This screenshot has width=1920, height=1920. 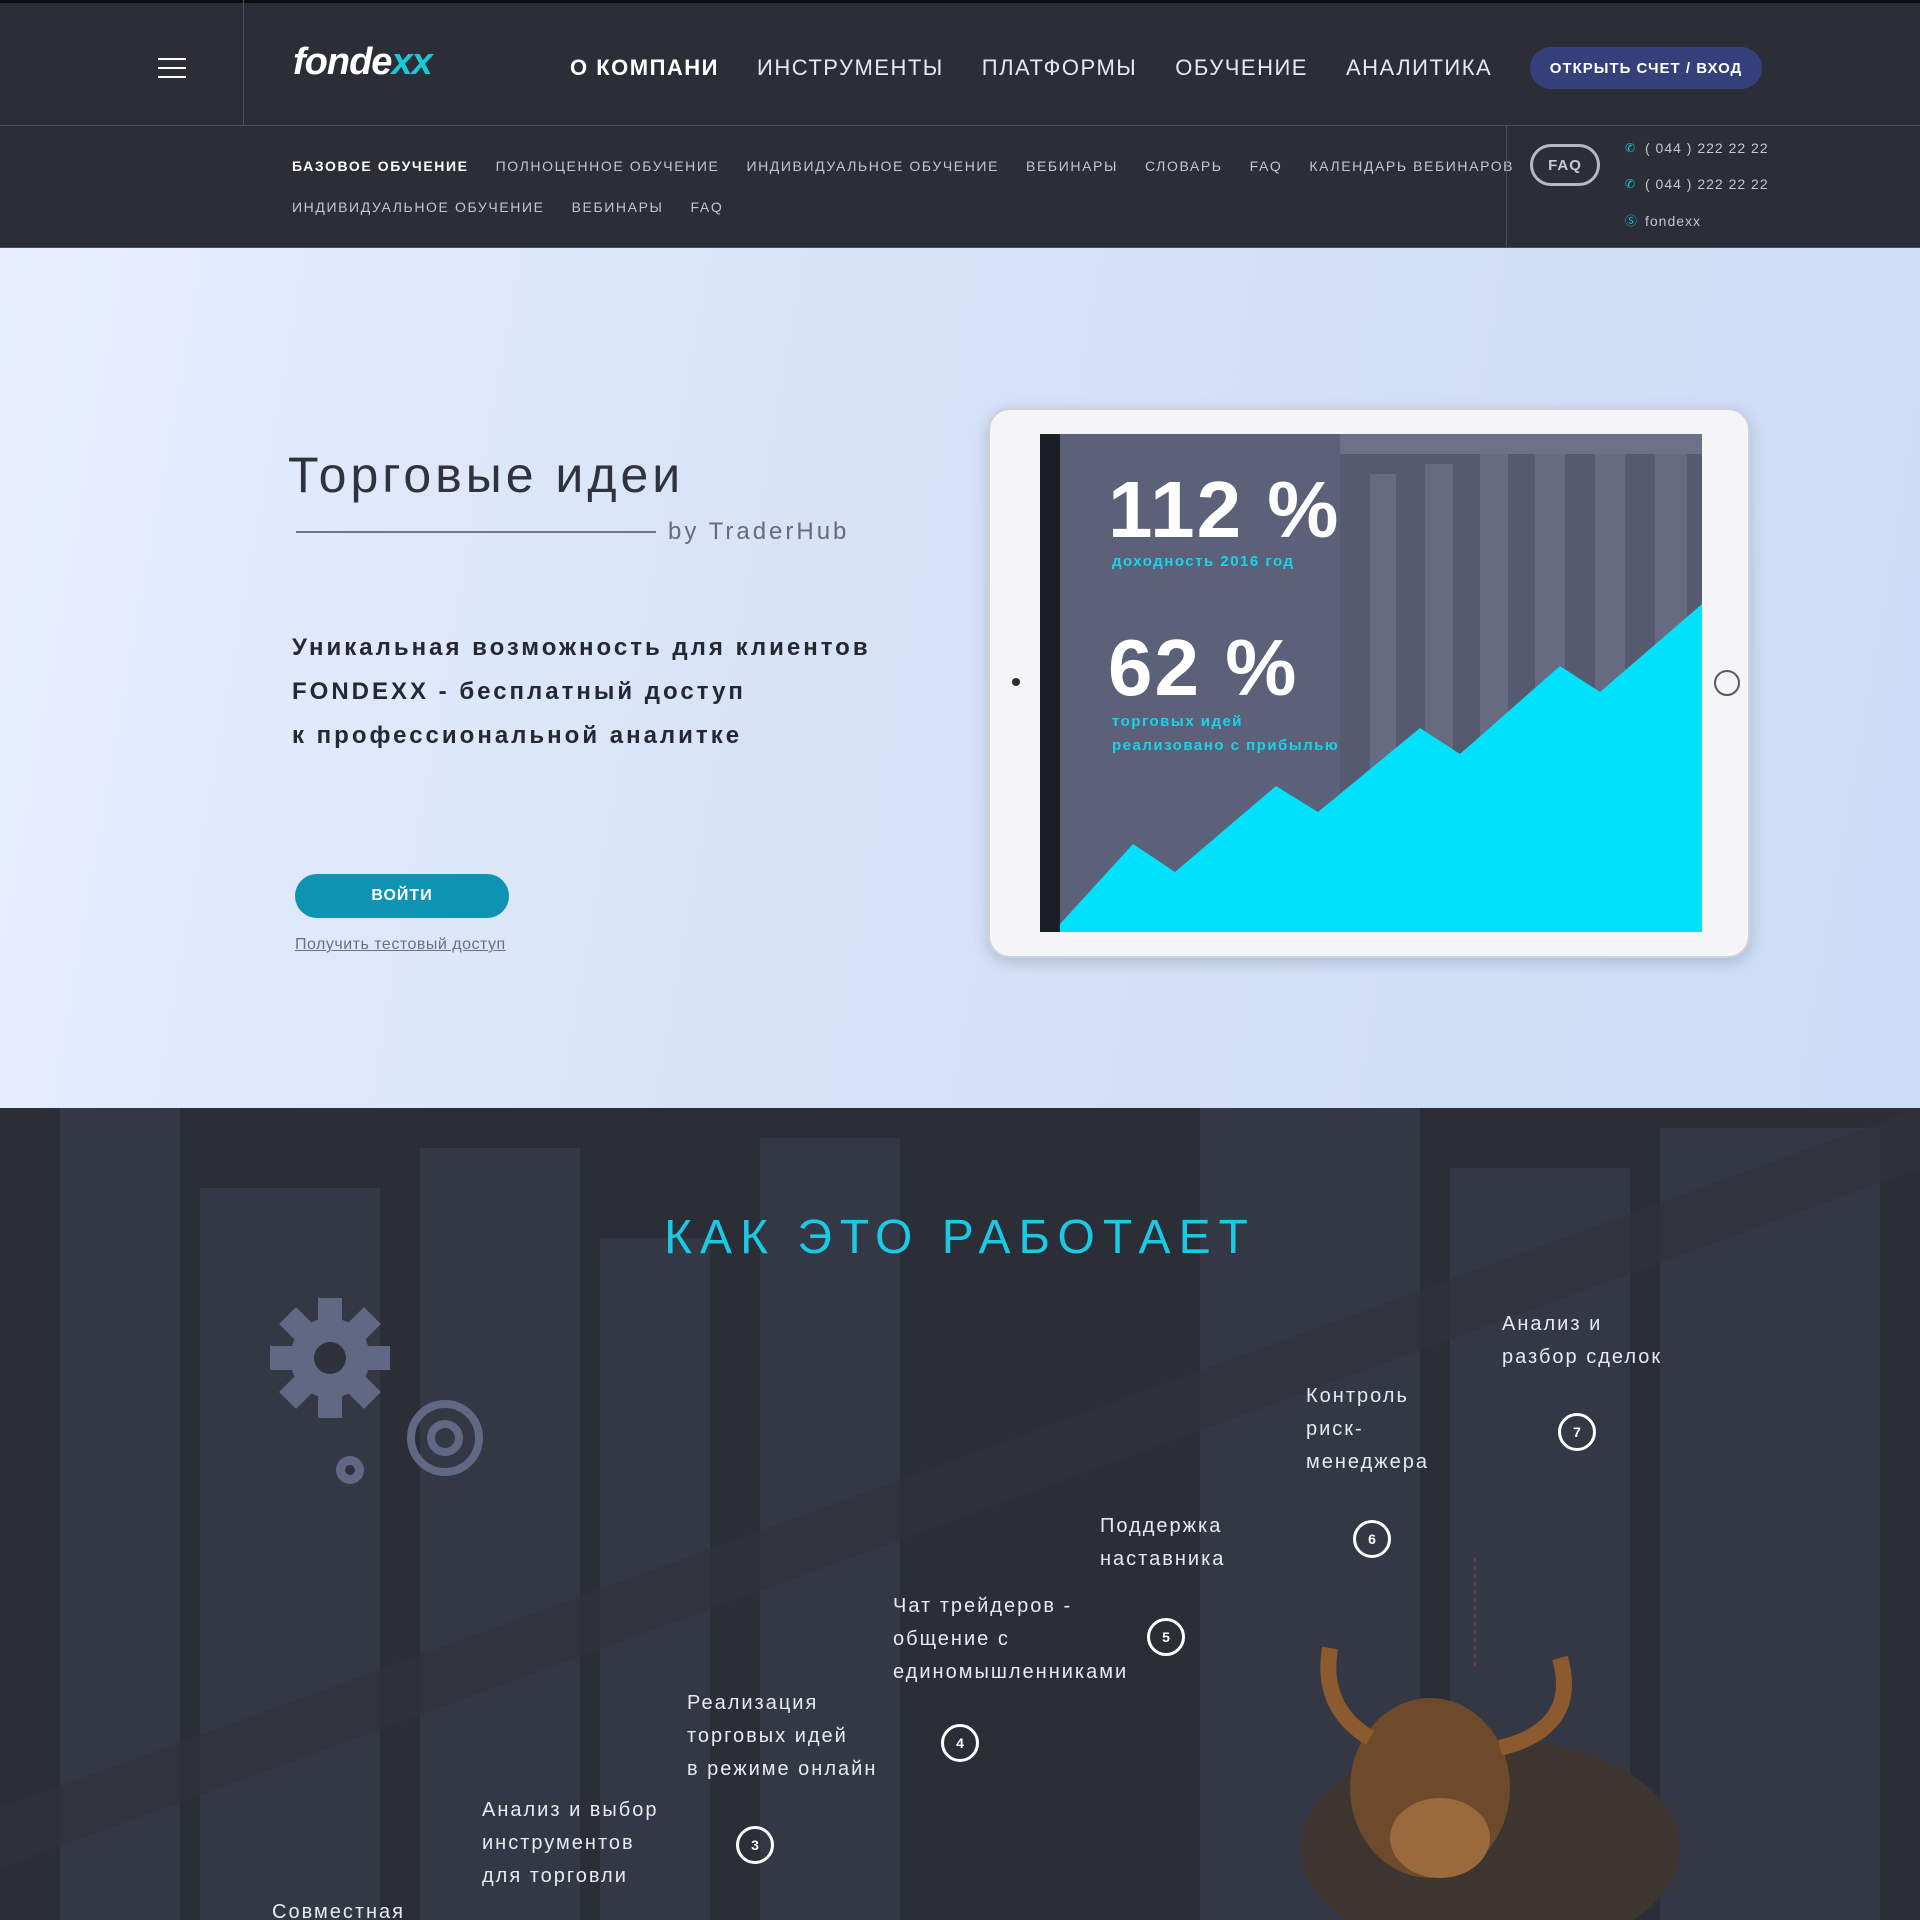 I want to click on subnav-calendar: КАЛЕНДАРЬ ВЕБИНАРОВ, so click(x=1411, y=166).